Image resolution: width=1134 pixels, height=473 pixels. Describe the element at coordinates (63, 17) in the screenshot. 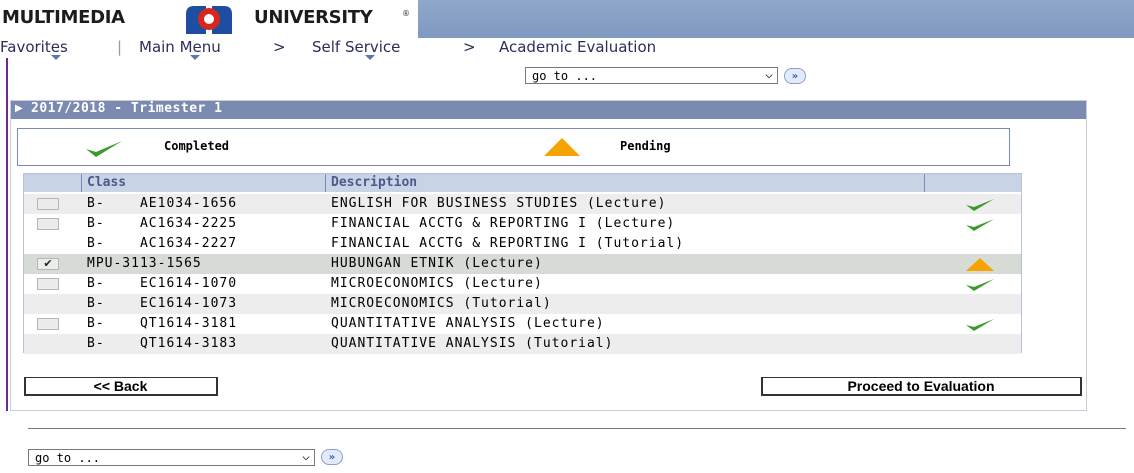

I see `logo-text-left: MULTIMEDIA` at that location.